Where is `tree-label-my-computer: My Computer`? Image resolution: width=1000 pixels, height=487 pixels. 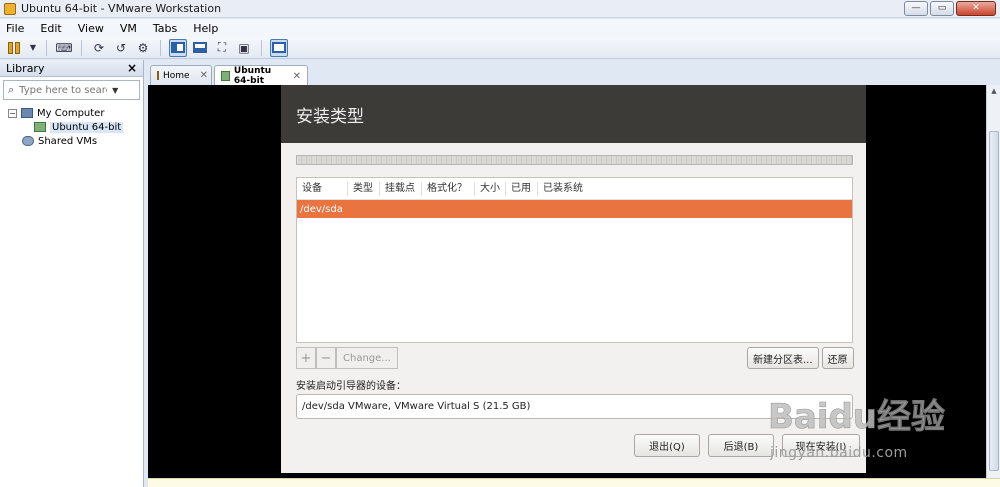 tree-label-my-computer: My Computer is located at coordinates (71, 113).